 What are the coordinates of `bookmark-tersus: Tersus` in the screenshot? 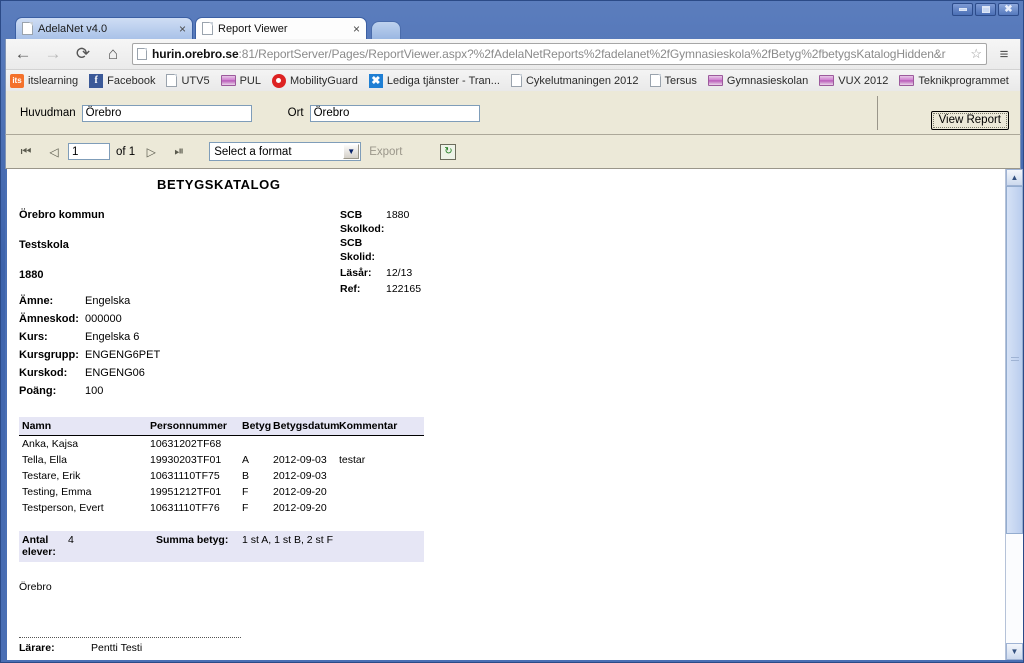 It's located at (673, 80).